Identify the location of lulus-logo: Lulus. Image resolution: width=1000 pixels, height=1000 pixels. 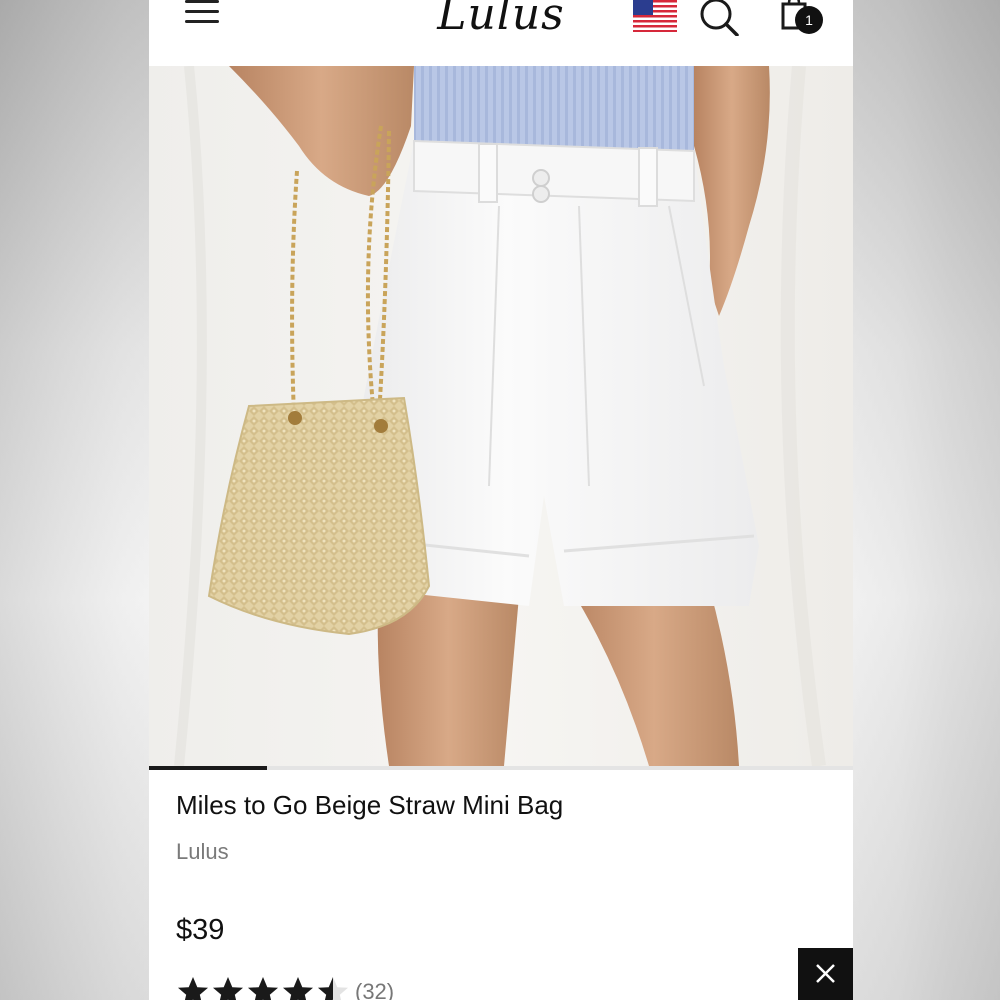
(501, 20).